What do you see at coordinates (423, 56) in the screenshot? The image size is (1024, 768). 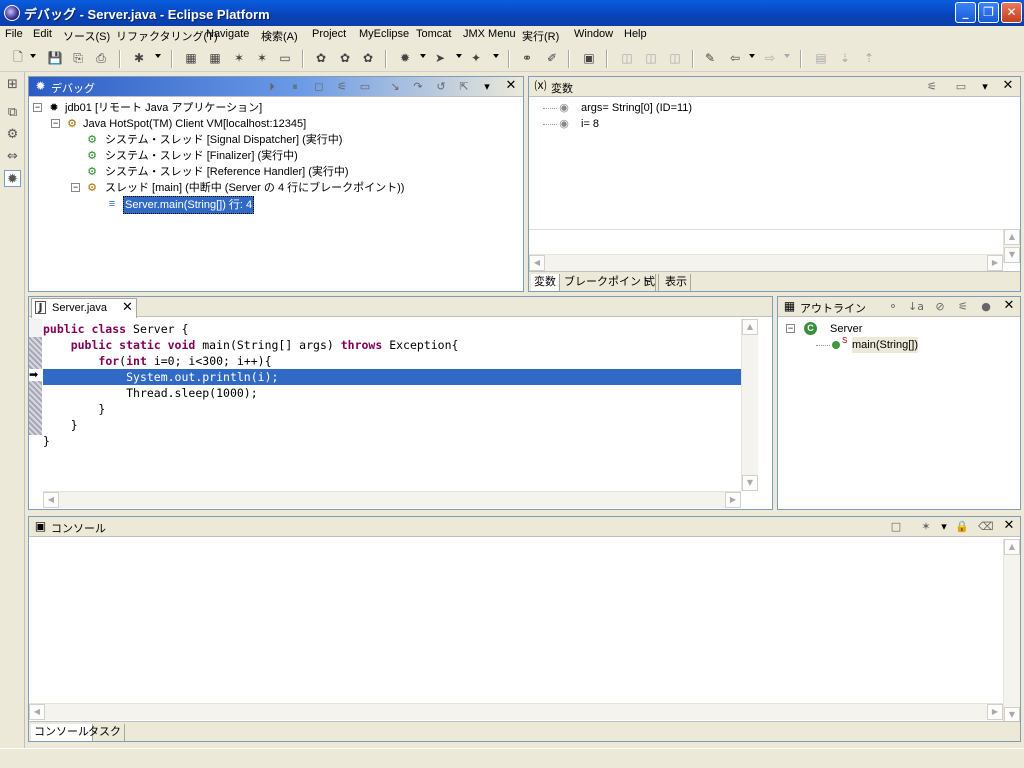 I see `debug-dropdown-icon` at bounding box center [423, 56].